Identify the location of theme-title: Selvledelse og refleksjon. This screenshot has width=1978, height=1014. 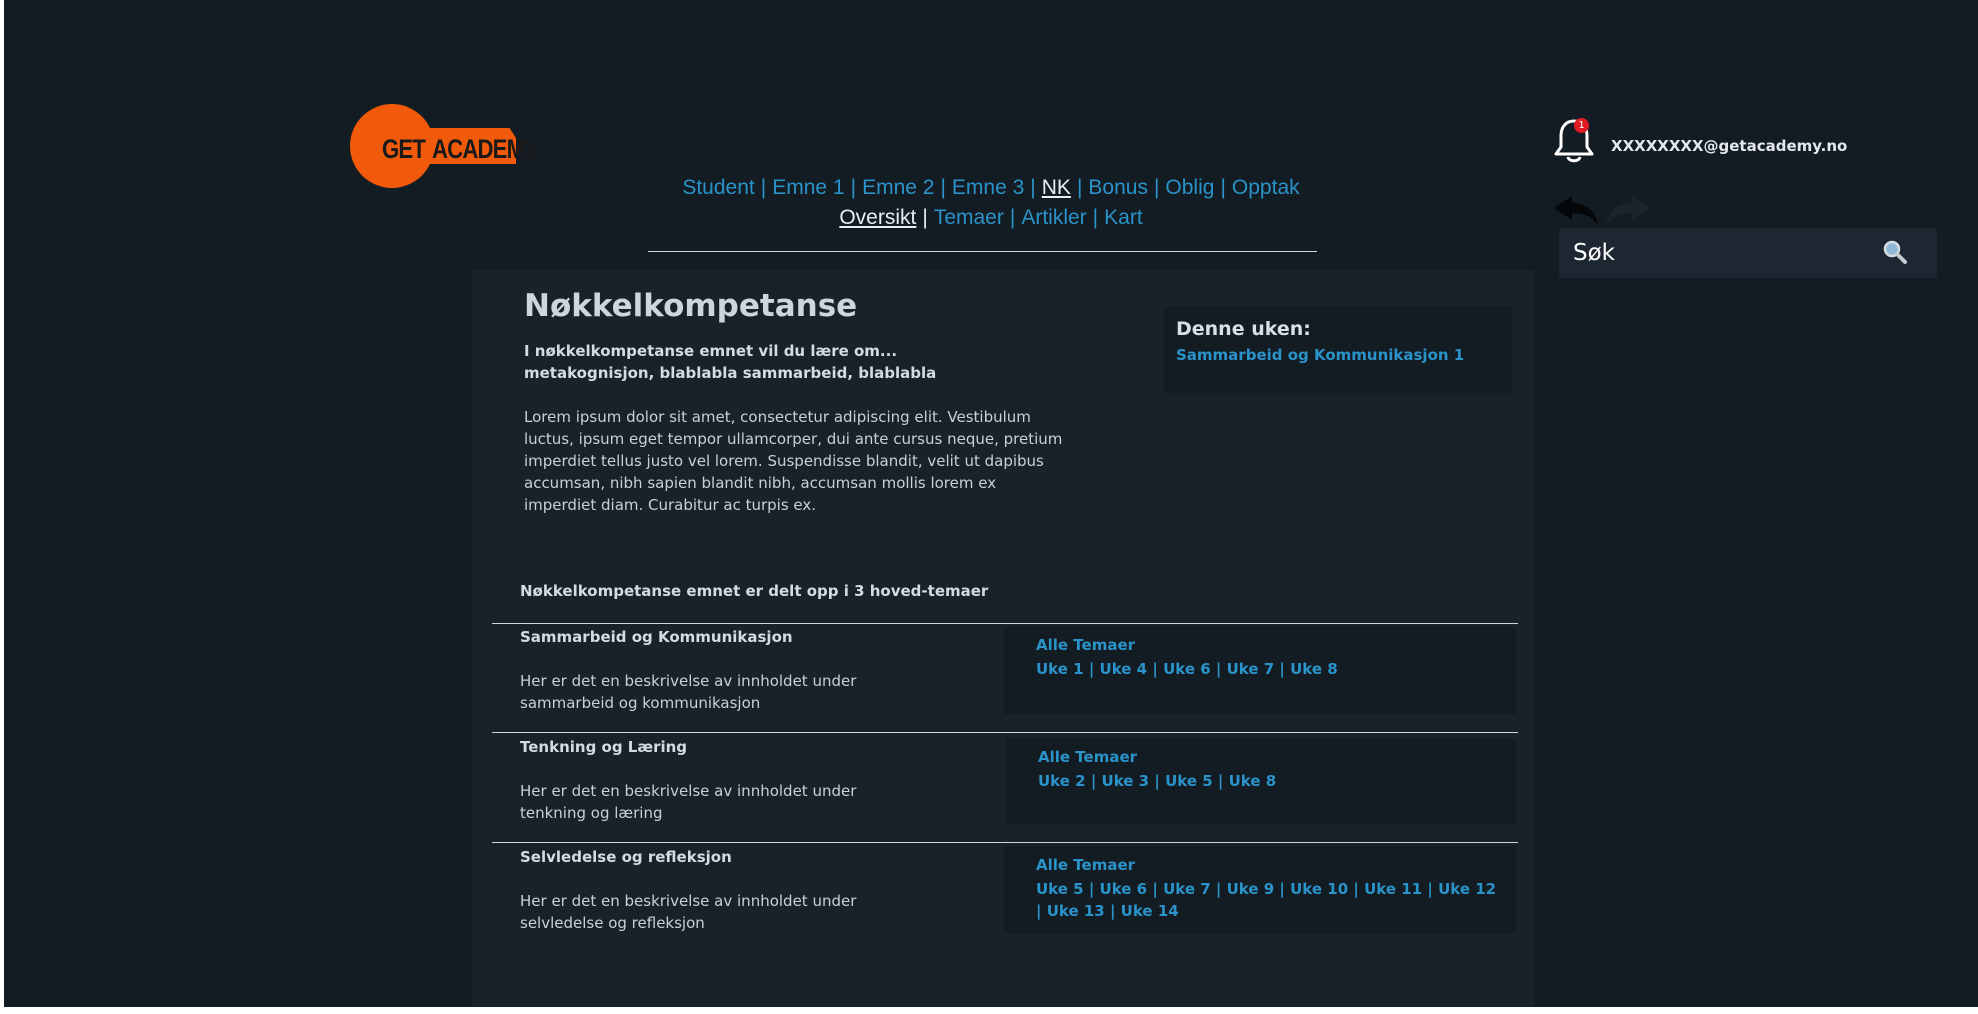
(626, 857).